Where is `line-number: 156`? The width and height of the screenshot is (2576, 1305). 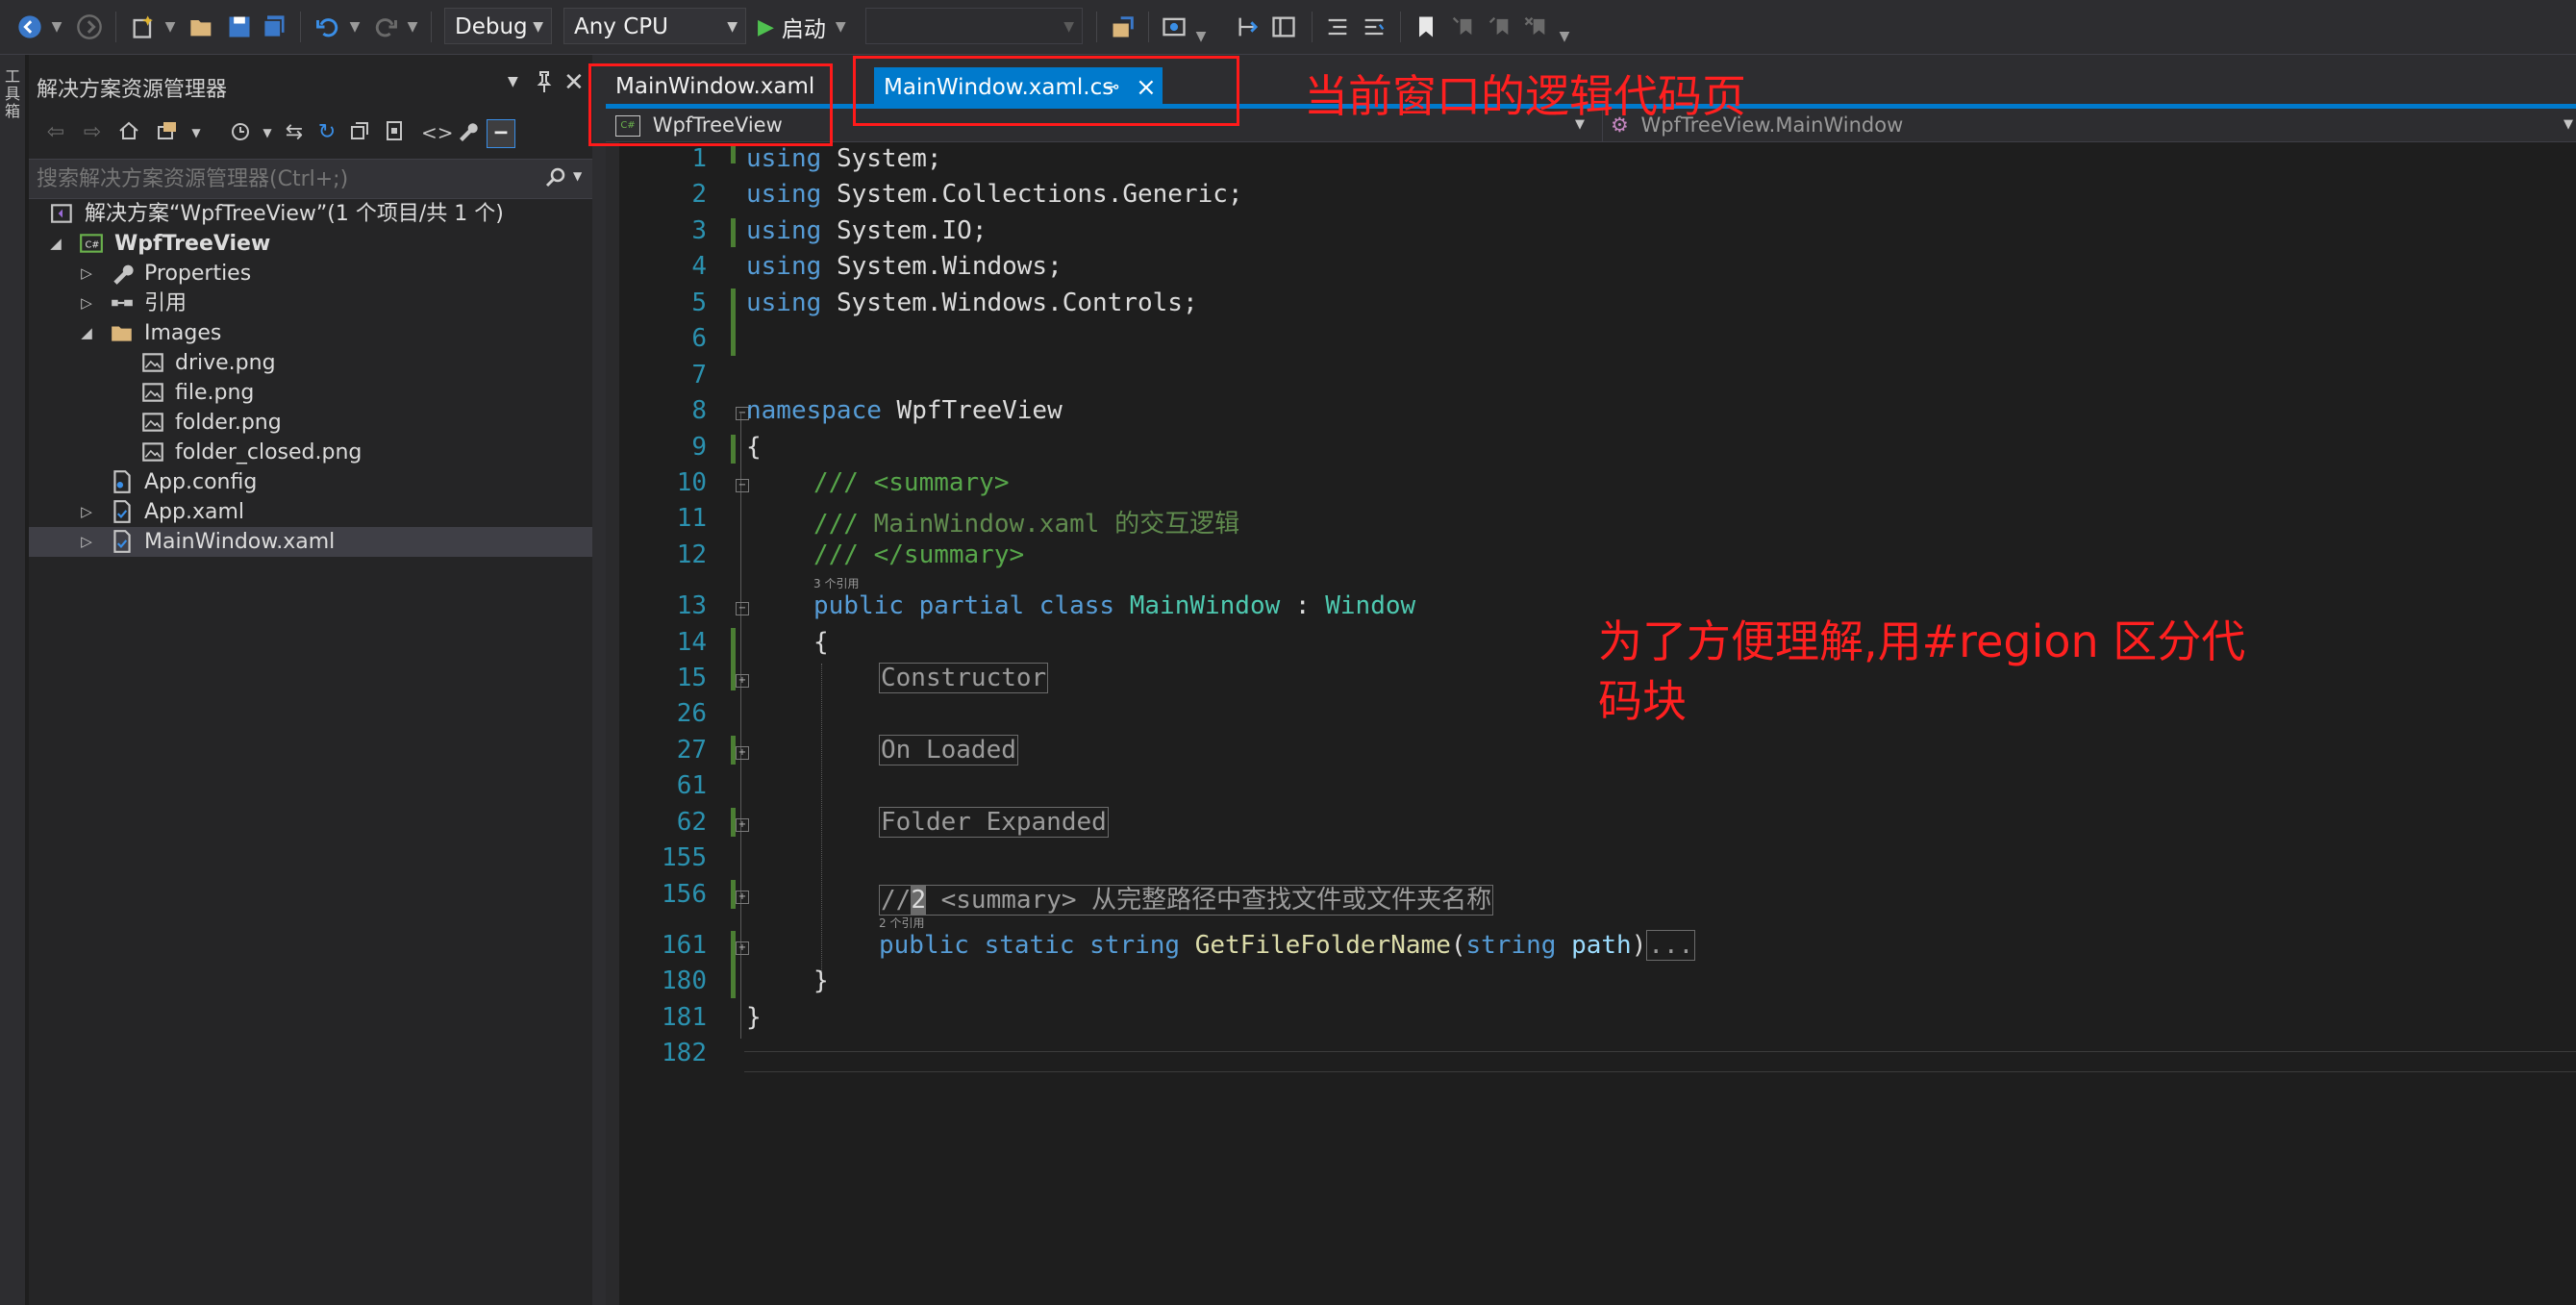
line-number: 156 is located at coordinates (684, 894).